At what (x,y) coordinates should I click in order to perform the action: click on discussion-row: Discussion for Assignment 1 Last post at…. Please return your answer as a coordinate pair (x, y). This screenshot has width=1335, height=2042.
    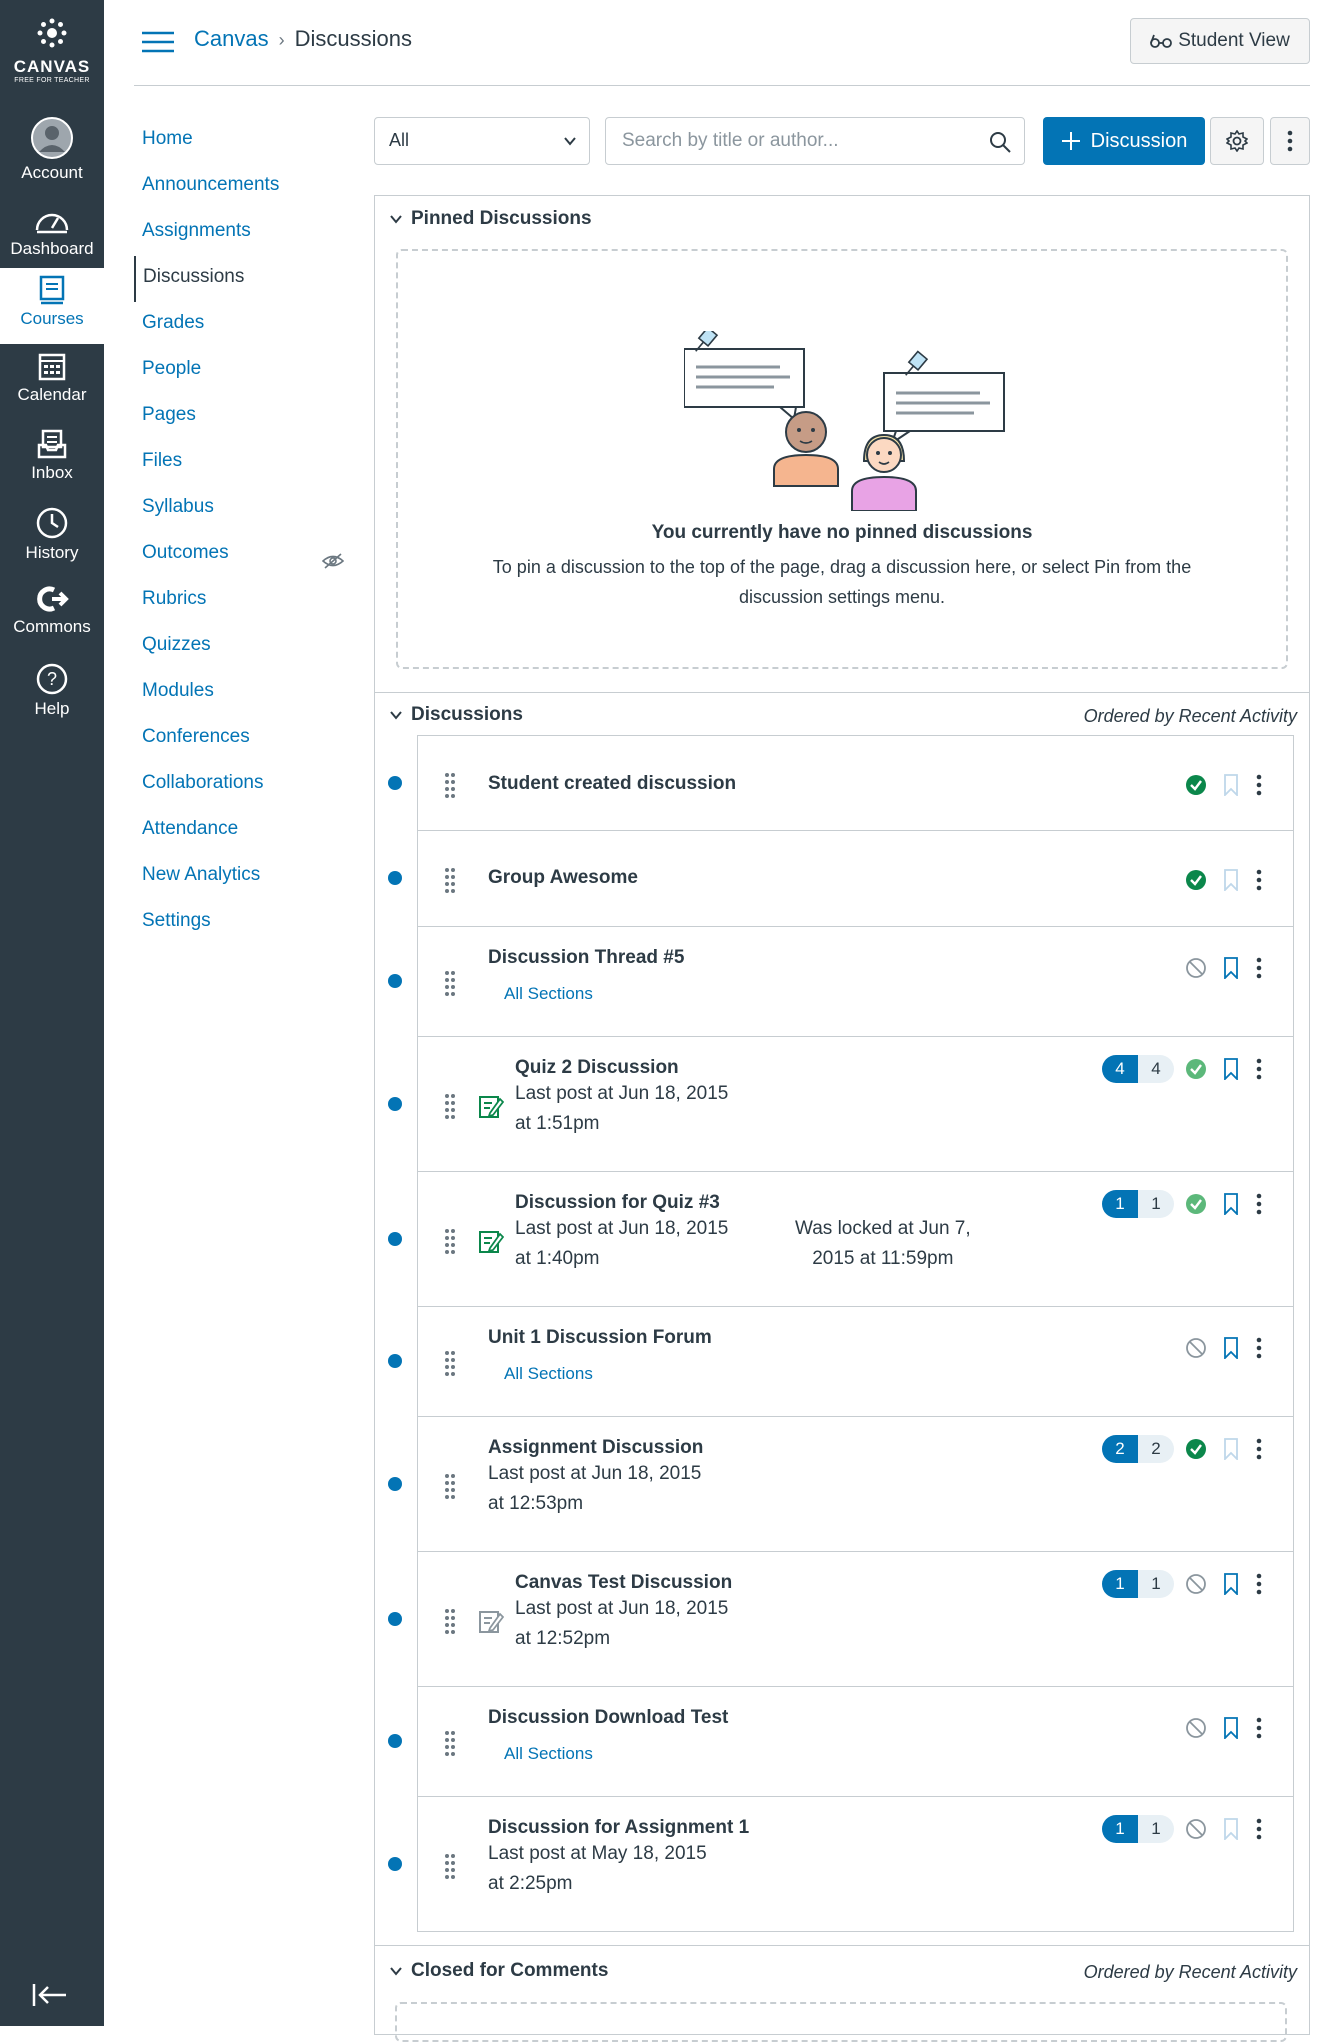
    Looking at the image, I should click on (841, 1864).